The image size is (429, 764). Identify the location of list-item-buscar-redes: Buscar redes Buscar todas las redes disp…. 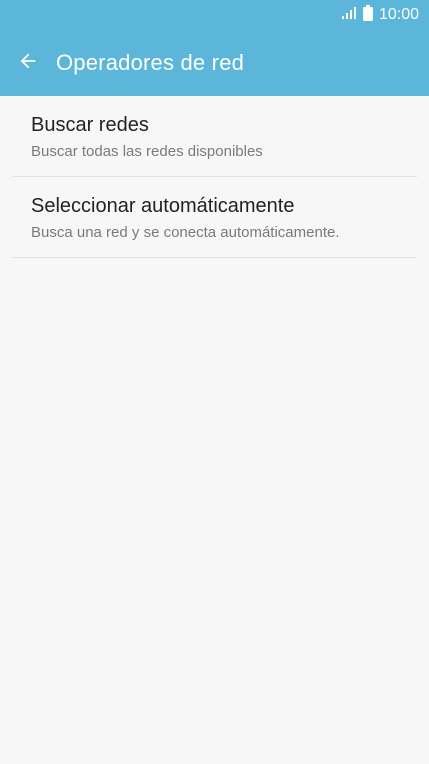
(214, 136).